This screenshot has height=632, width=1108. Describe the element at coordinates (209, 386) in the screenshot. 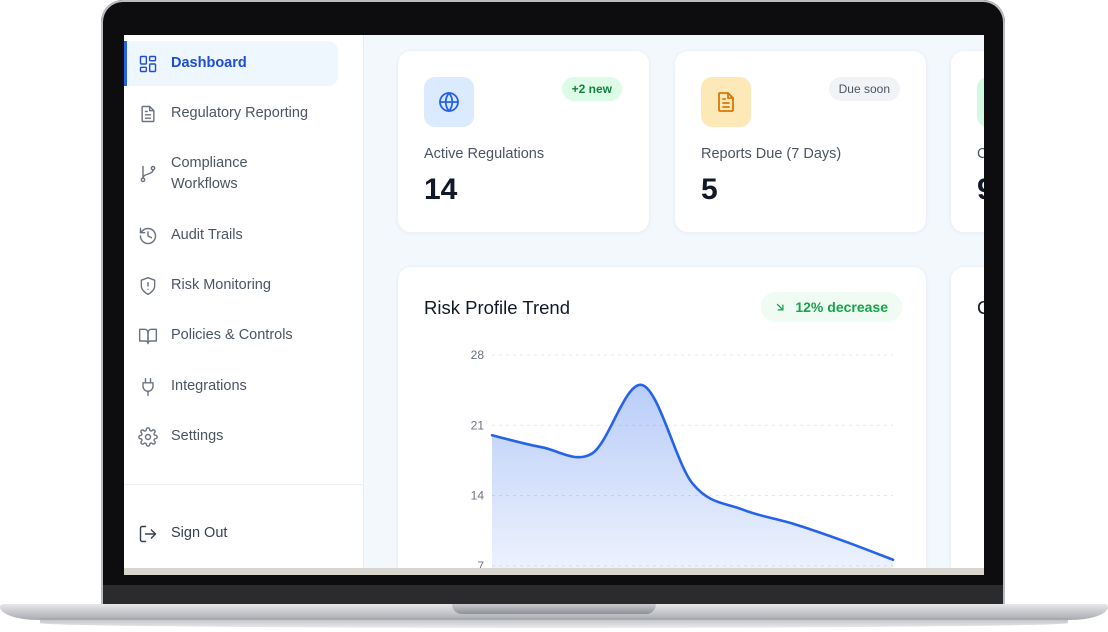

I see `sidebar-item-label: Integrations` at that location.